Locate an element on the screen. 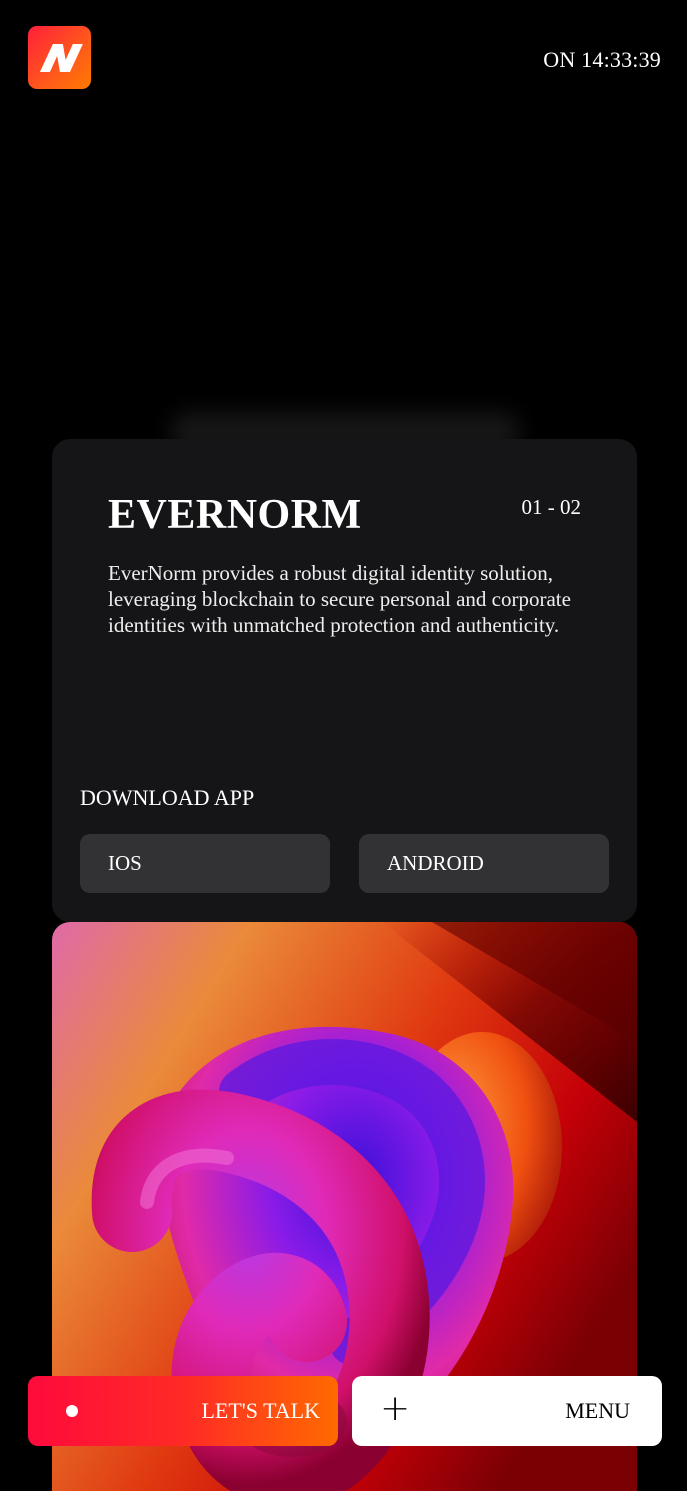 The height and width of the screenshot is (1491, 687). clock-status: ON 14:33:39 is located at coordinates (602, 59).